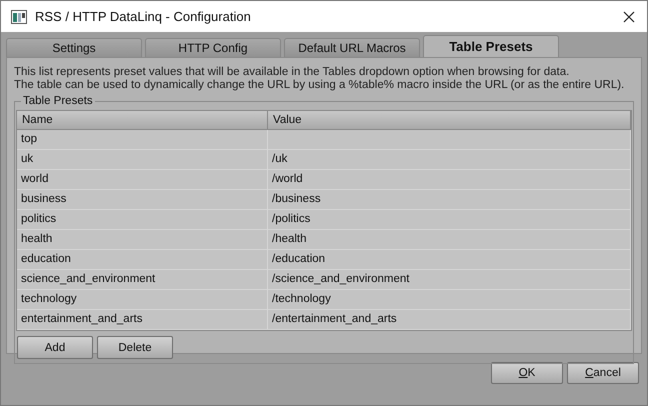  What do you see at coordinates (142, 259) in the screenshot?
I see `table-cell: education` at bounding box center [142, 259].